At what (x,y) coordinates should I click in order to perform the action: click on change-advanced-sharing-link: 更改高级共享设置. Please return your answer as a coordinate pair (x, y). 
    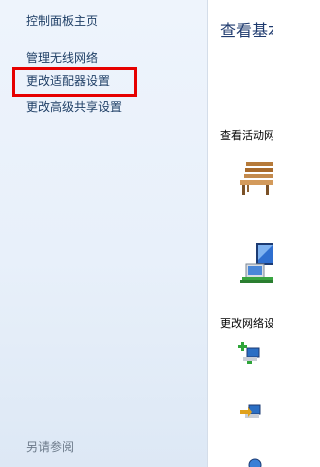
    Looking at the image, I should click on (74, 107).